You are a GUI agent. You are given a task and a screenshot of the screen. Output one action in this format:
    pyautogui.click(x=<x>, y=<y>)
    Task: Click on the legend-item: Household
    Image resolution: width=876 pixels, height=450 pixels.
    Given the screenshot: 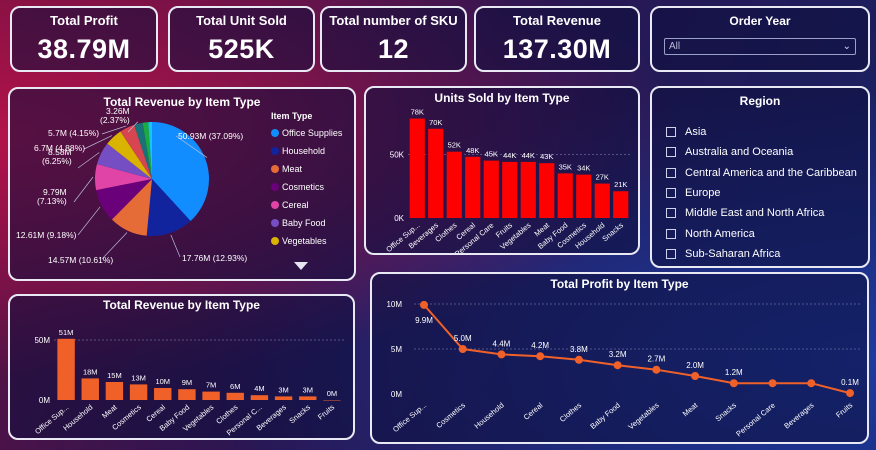 What is the action you would take?
    pyautogui.click(x=306, y=151)
    